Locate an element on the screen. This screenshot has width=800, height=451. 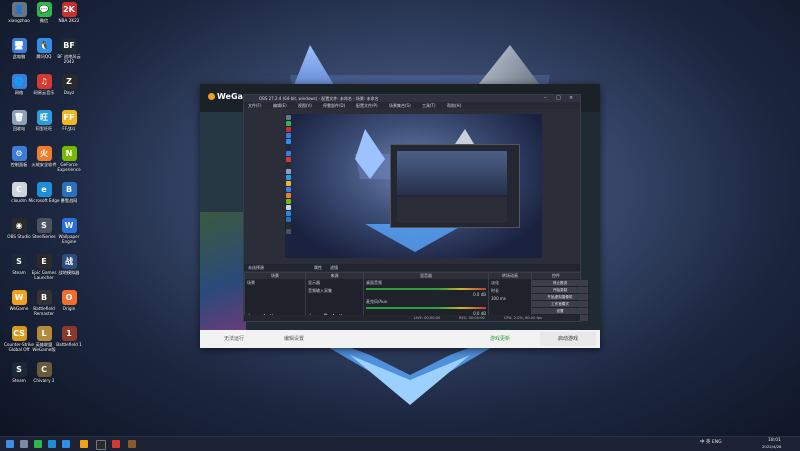
wechat-taskbar-icon is located at coordinates (38, 444).